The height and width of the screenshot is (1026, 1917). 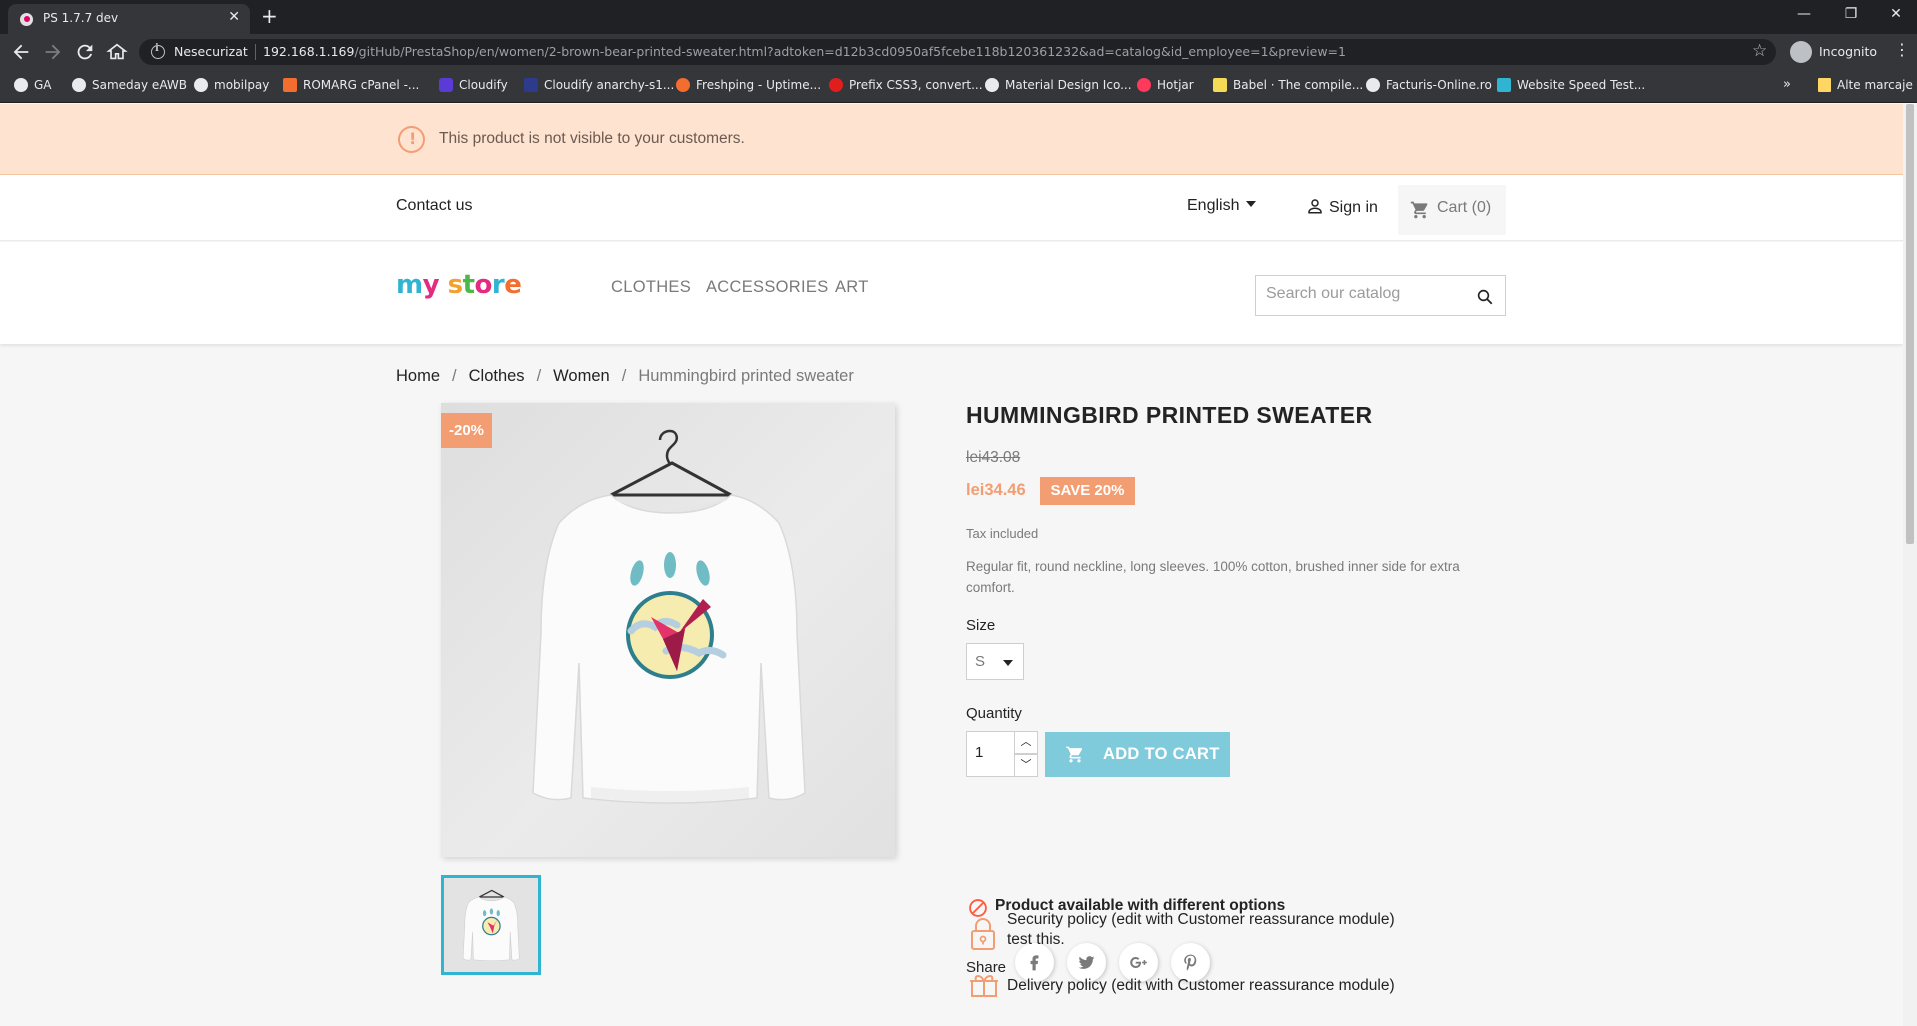 I want to click on url-host: 192.168.1.169, so click(x=309, y=51).